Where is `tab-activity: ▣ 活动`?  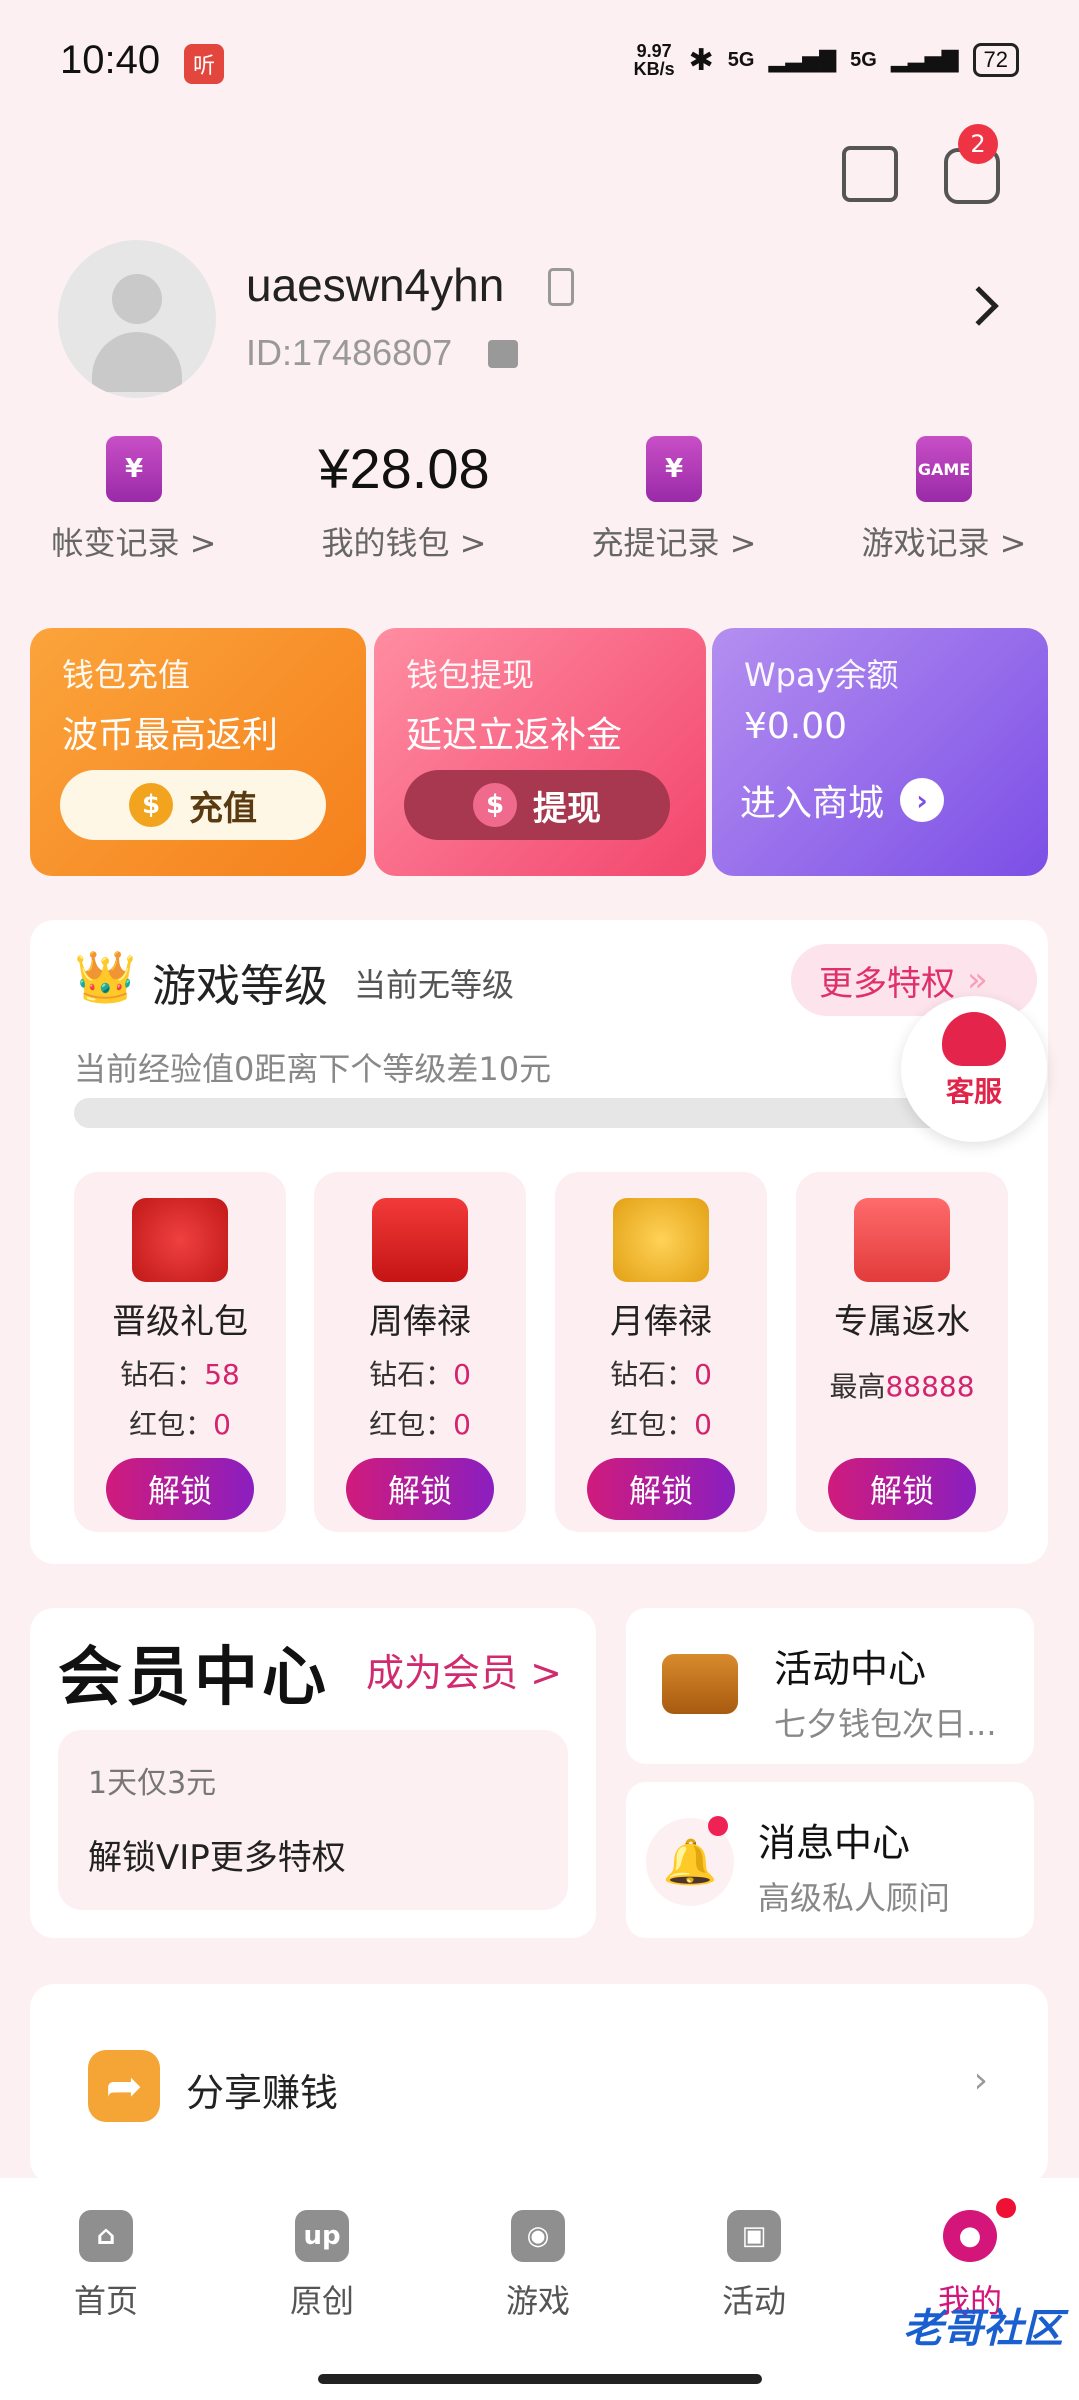 tab-activity: ▣ 活动 is located at coordinates (754, 2266).